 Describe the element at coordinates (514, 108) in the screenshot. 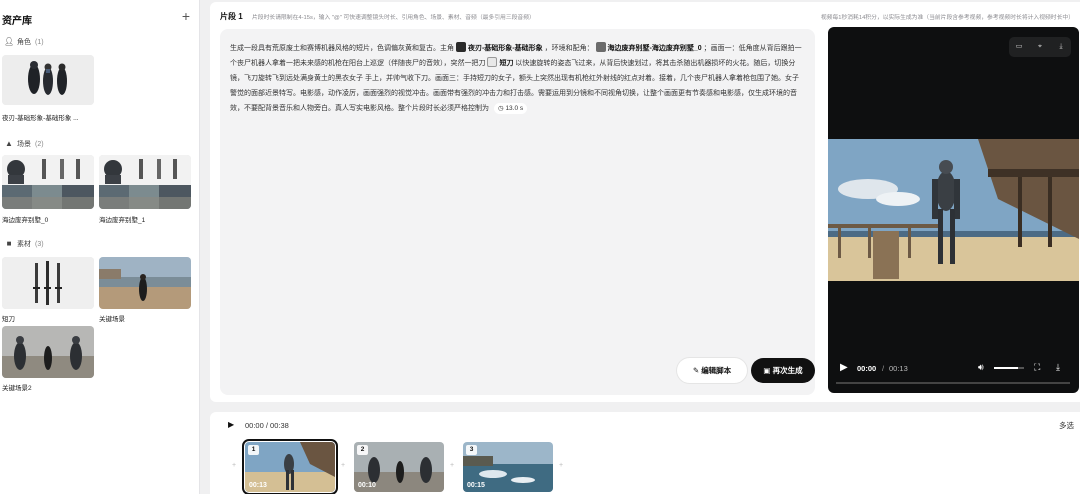

I see `duration-chip-label: 13.0 s` at that location.